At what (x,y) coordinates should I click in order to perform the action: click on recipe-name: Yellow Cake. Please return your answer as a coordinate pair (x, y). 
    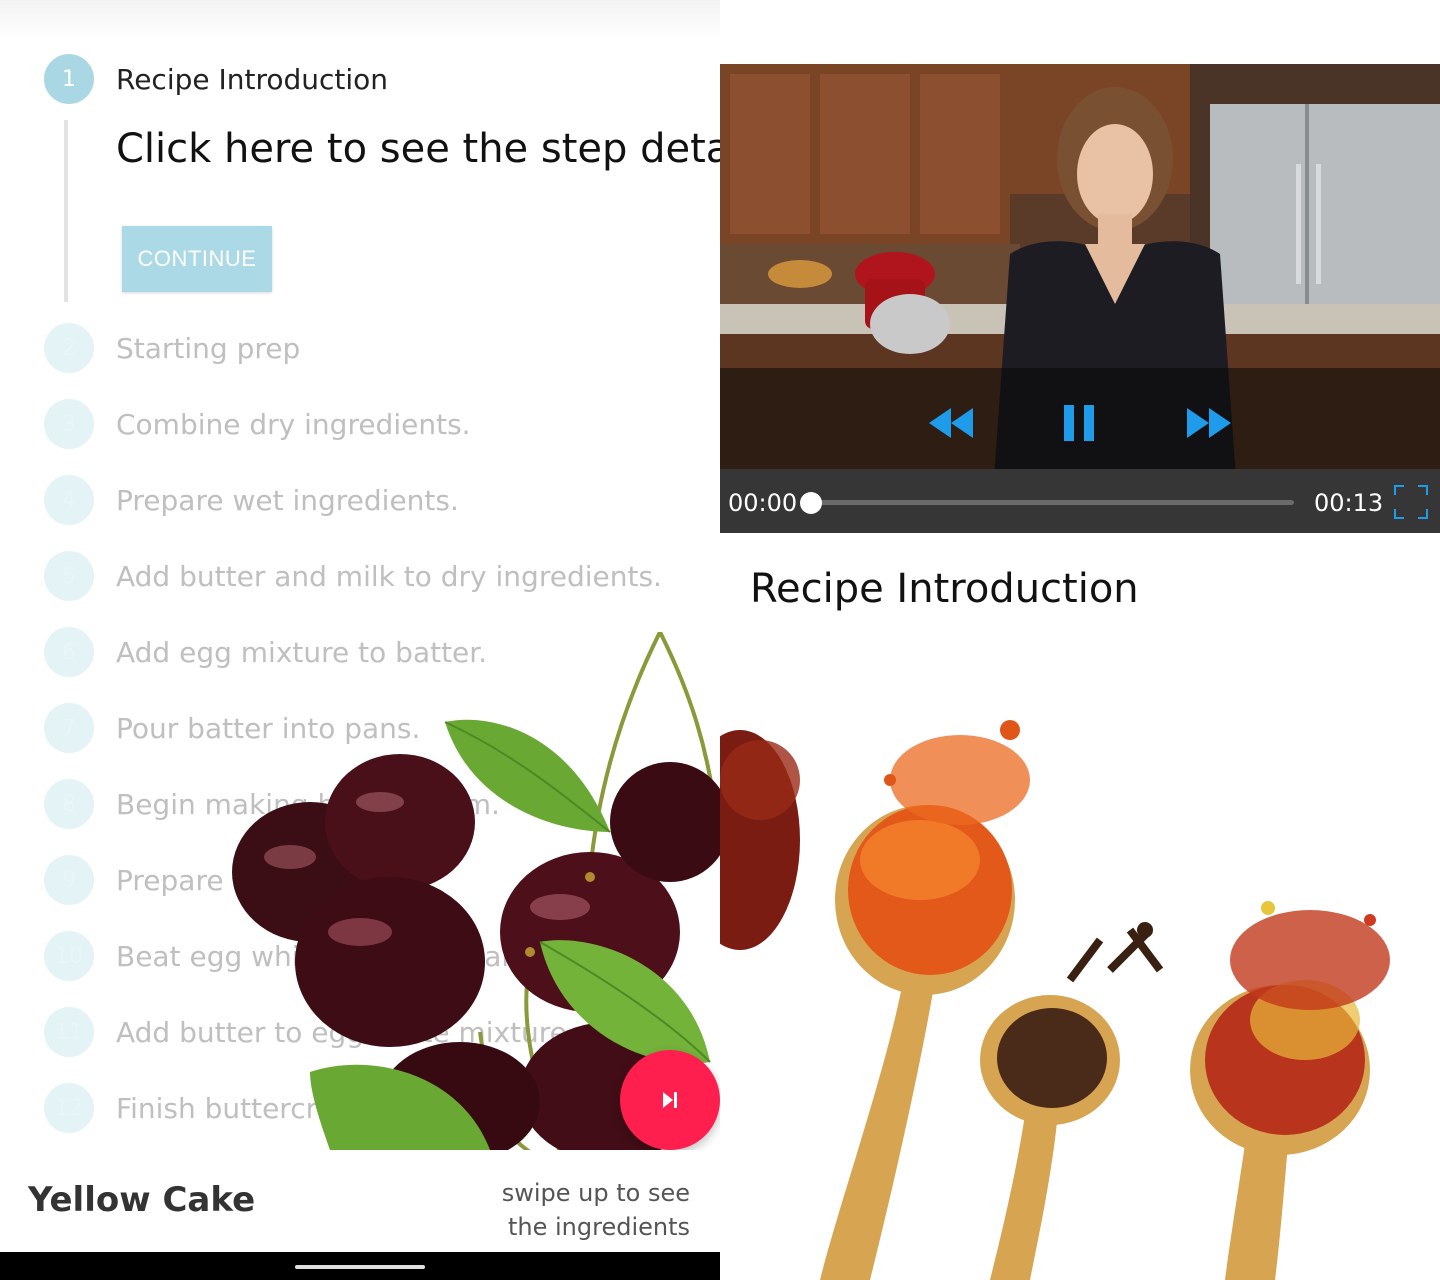
    Looking at the image, I should click on (142, 1200).